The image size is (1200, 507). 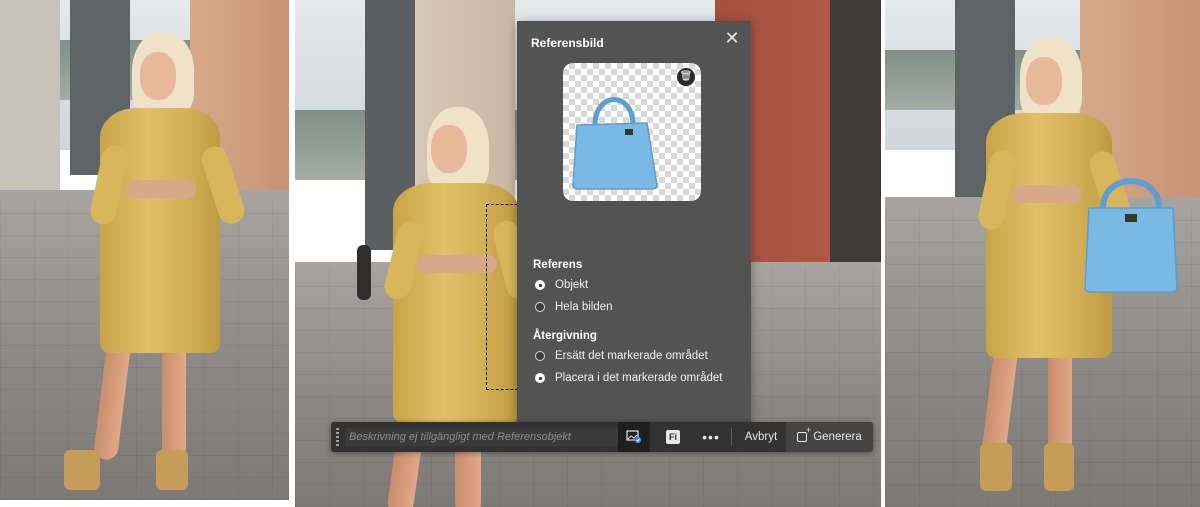 I want to click on generate-icon, so click(x=804, y=433).